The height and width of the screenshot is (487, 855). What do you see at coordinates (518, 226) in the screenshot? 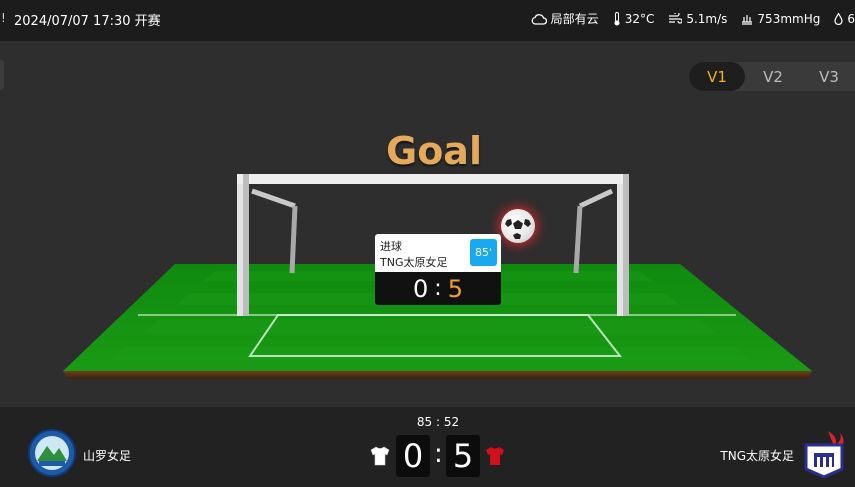
I see `football-icon` at bounding box center [518, 226].